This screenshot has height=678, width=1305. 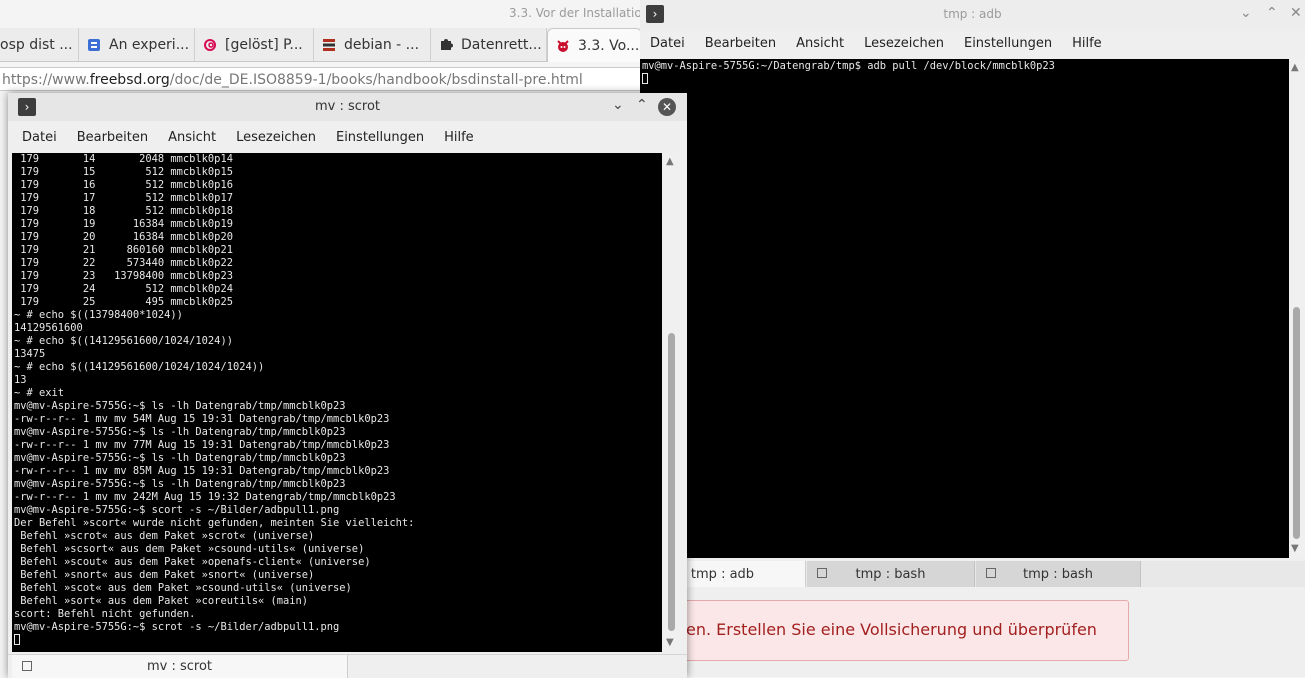 I want to click on tab-label: tmp : adb, so click(x=722, y=574).